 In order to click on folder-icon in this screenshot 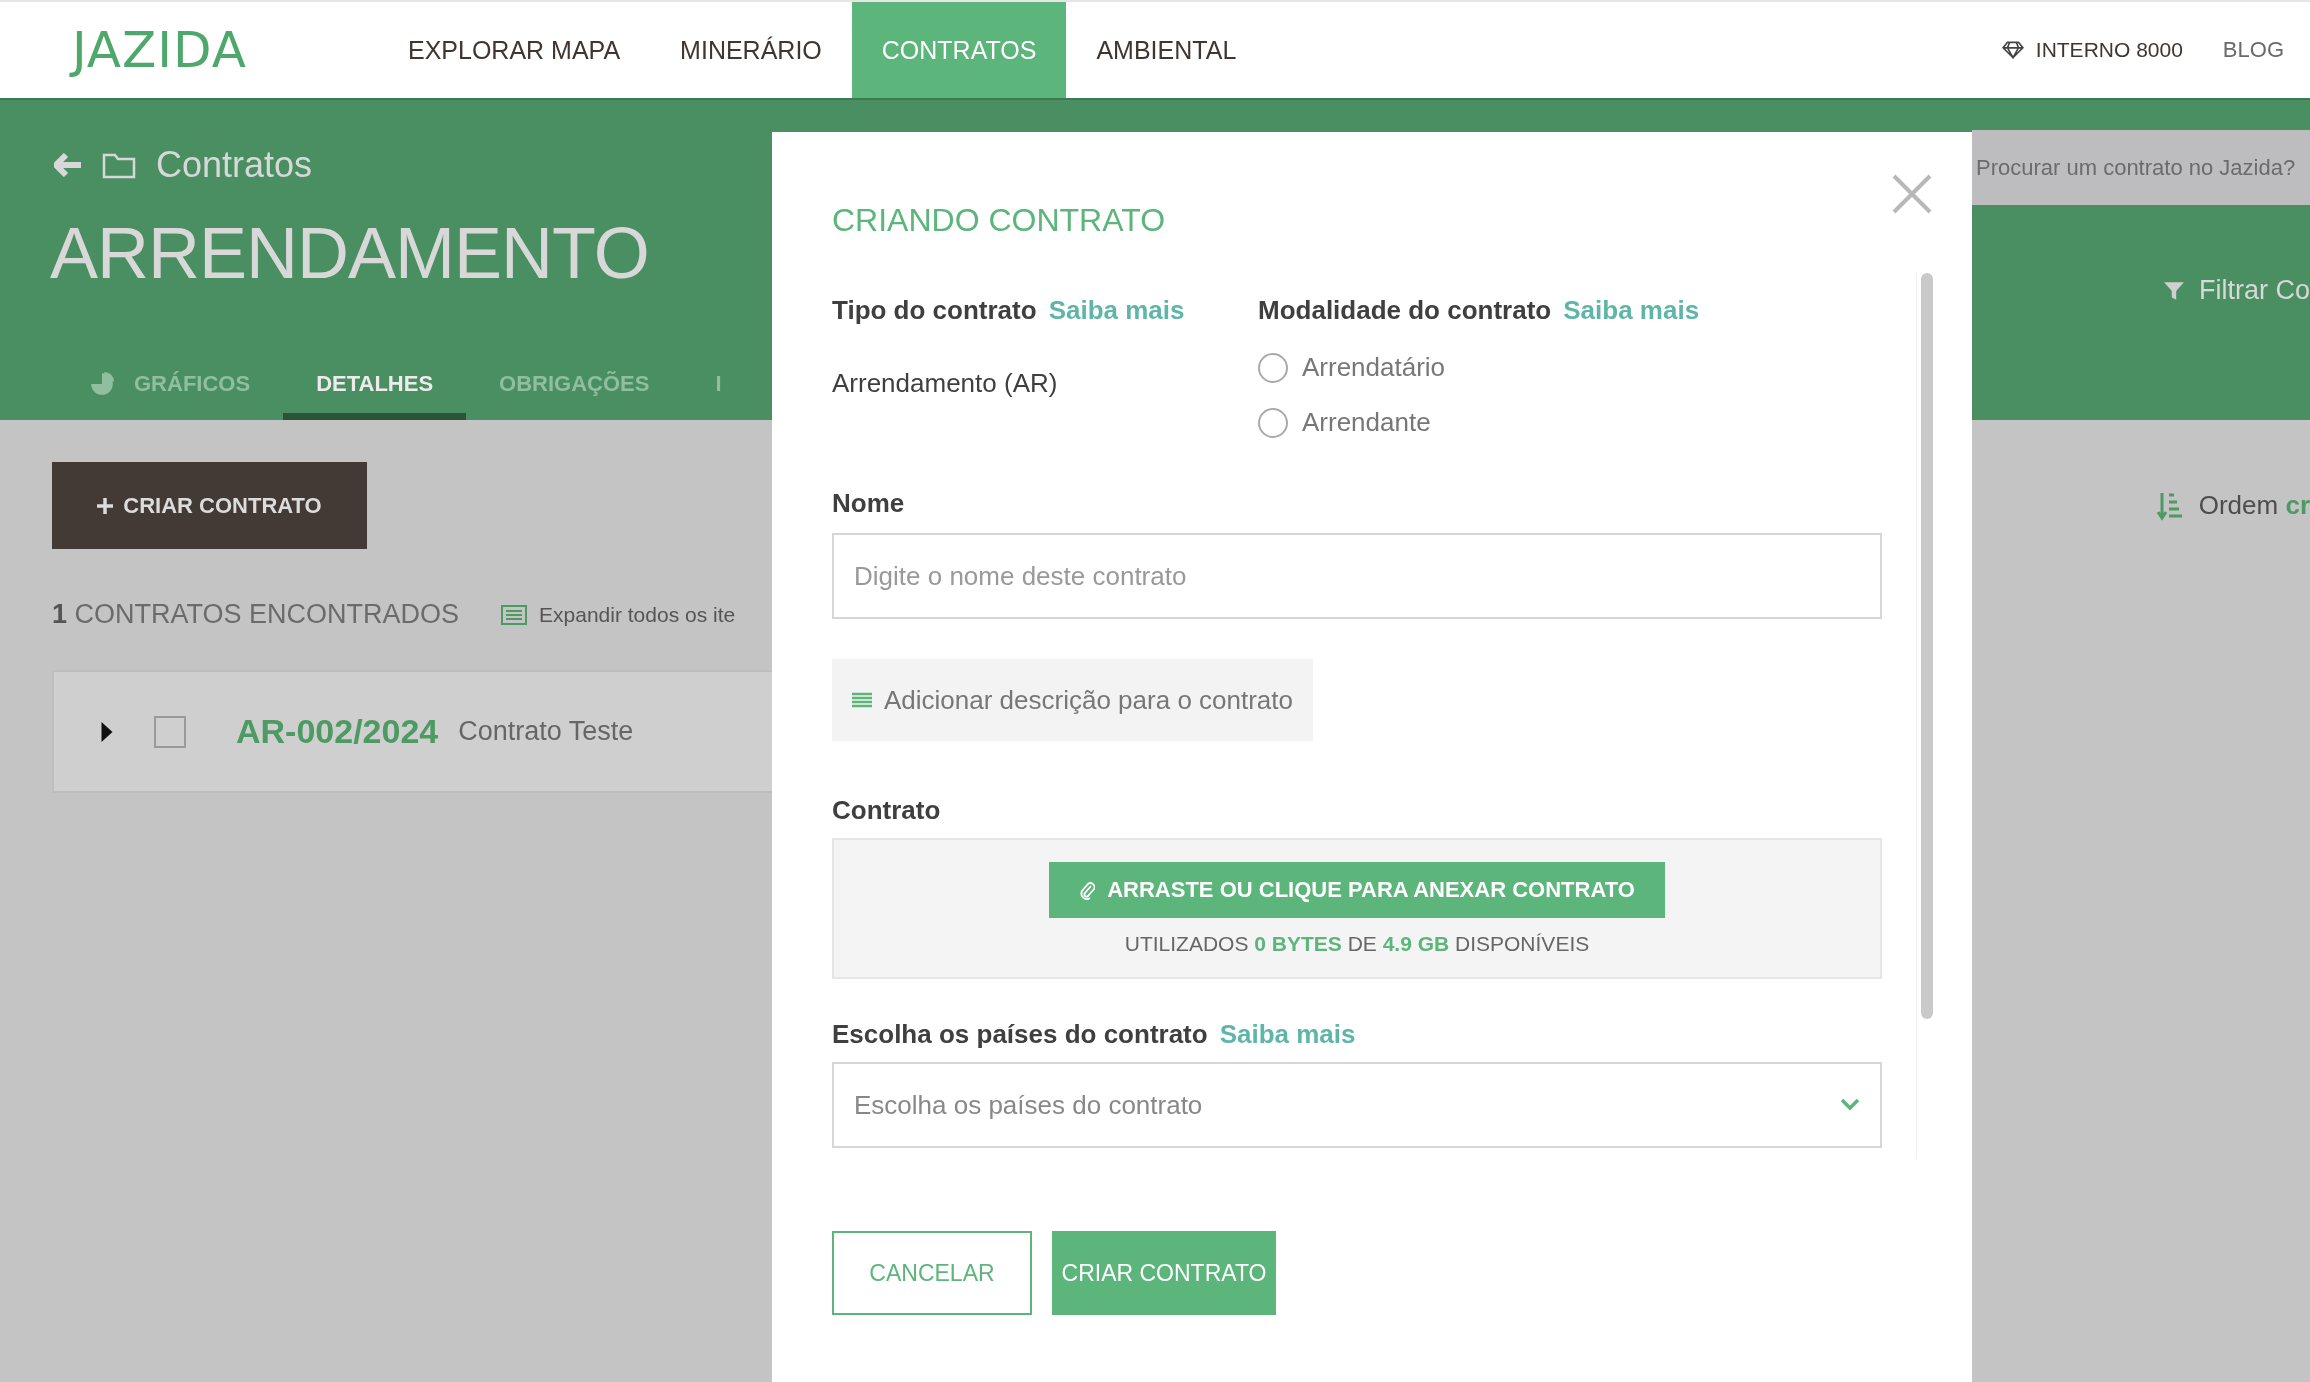, I will do `click(119, 165)`.